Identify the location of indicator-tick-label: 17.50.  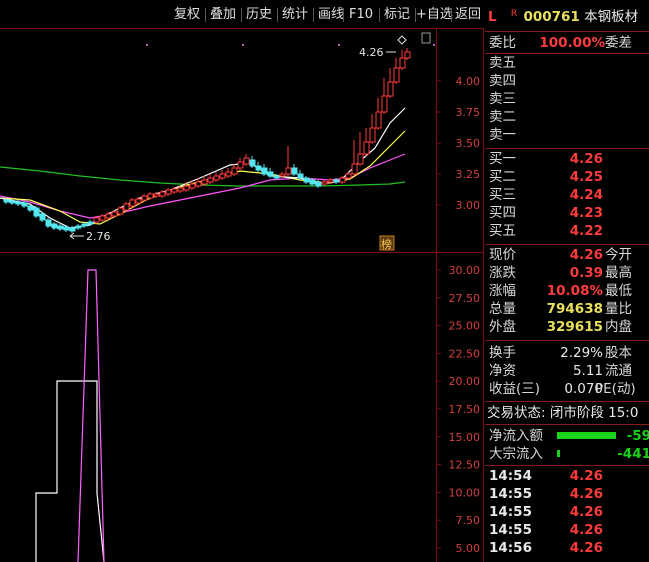
(465, 409).